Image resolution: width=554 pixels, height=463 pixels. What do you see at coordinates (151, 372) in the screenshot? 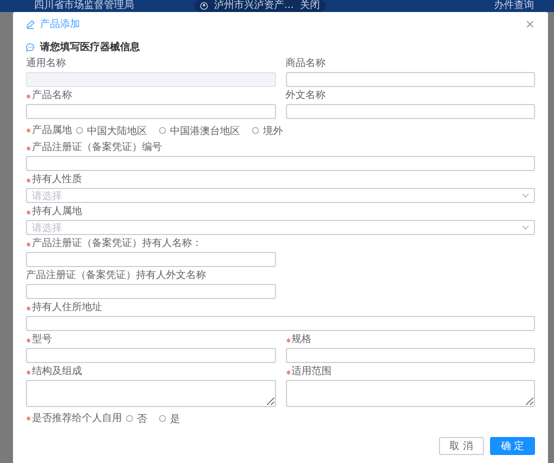
I see `field-label: 结构及组成` at bounding box center [151, 372].